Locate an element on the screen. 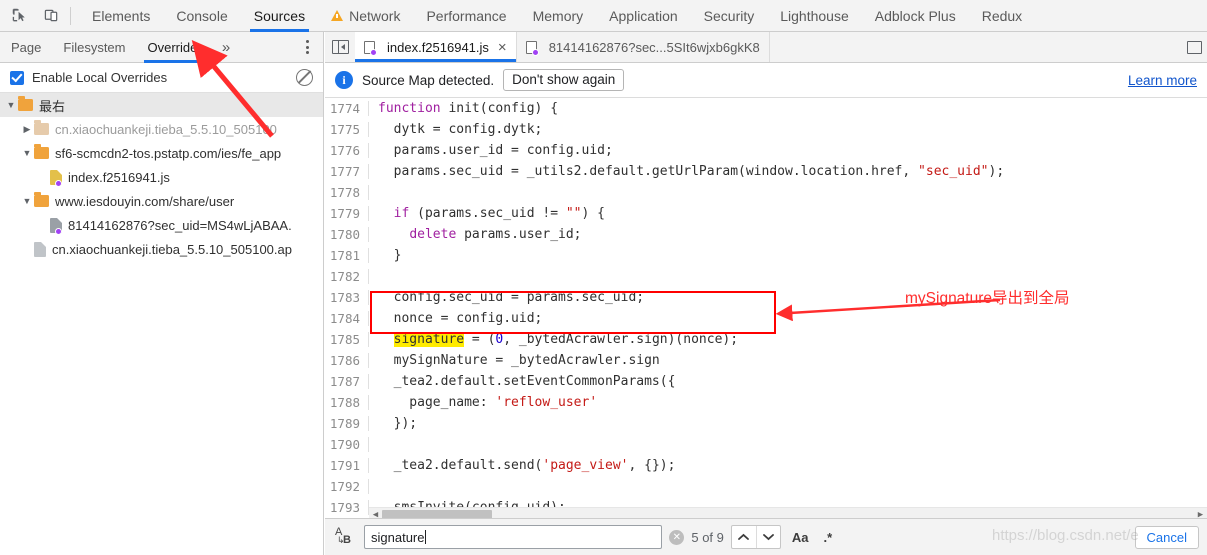 This screenshot has width=1207, height=555. enable-local-overrides-label: Enable Local Overrides is located at coordinates (164, 77).